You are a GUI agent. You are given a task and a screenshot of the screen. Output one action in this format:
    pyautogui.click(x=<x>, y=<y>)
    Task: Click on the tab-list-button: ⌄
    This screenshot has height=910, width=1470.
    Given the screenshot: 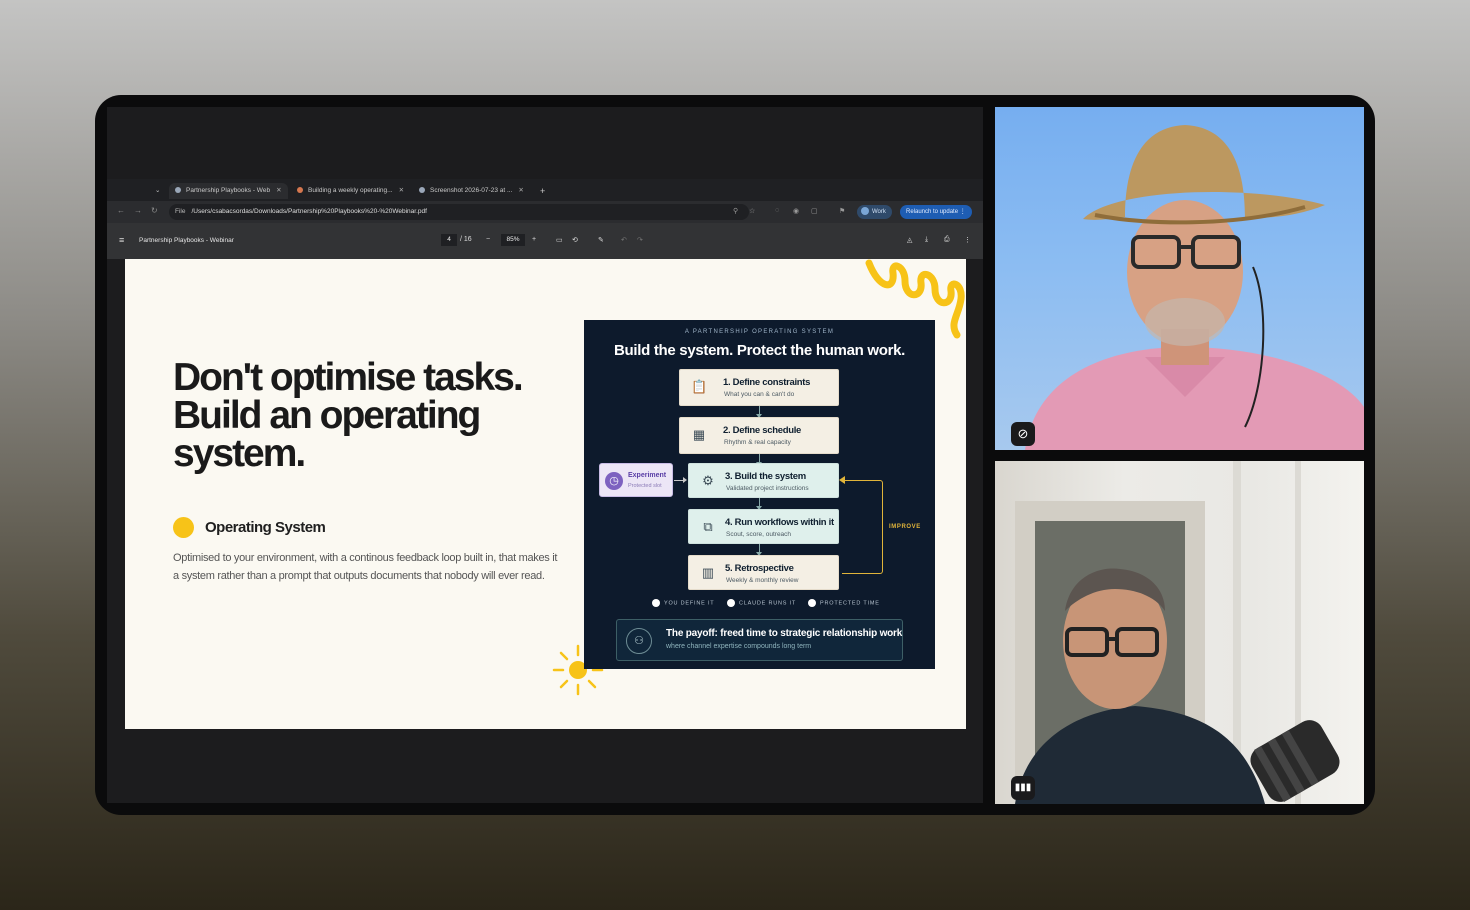 What is the action you would take?
    pyautogui.click(x=157, y=191)
    